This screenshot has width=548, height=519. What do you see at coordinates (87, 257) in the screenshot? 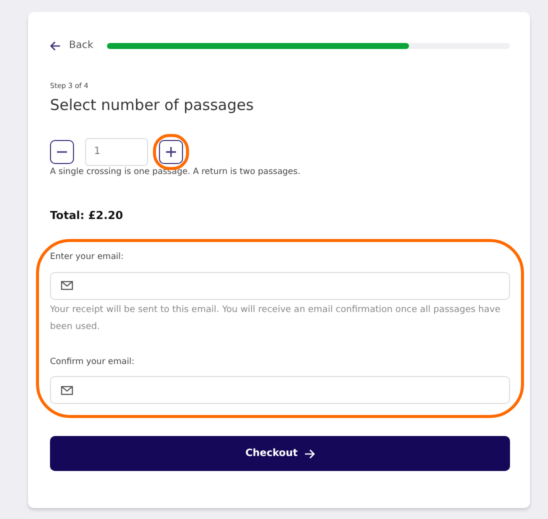
I see `field-label: Enter your email:` at bounding box center [87, 257].